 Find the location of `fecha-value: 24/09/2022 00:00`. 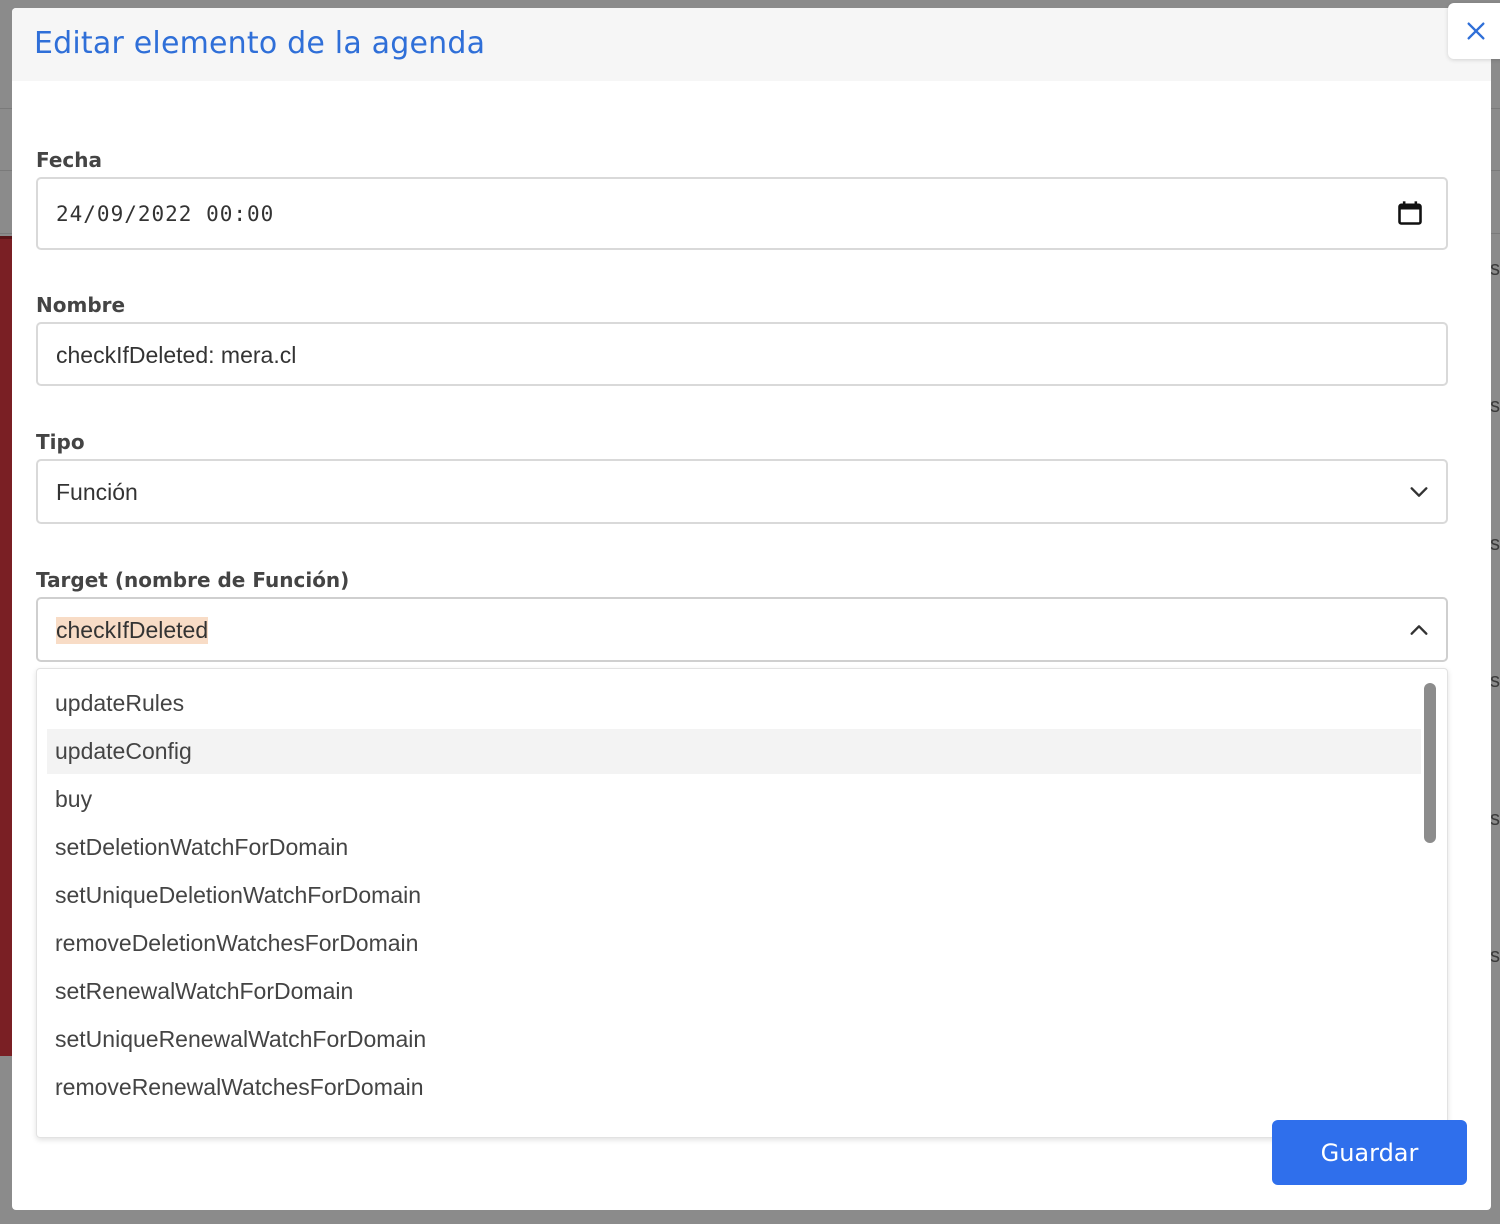

fecha-value: 24/09/2022 00:00 is located at coordinates (165, 214).